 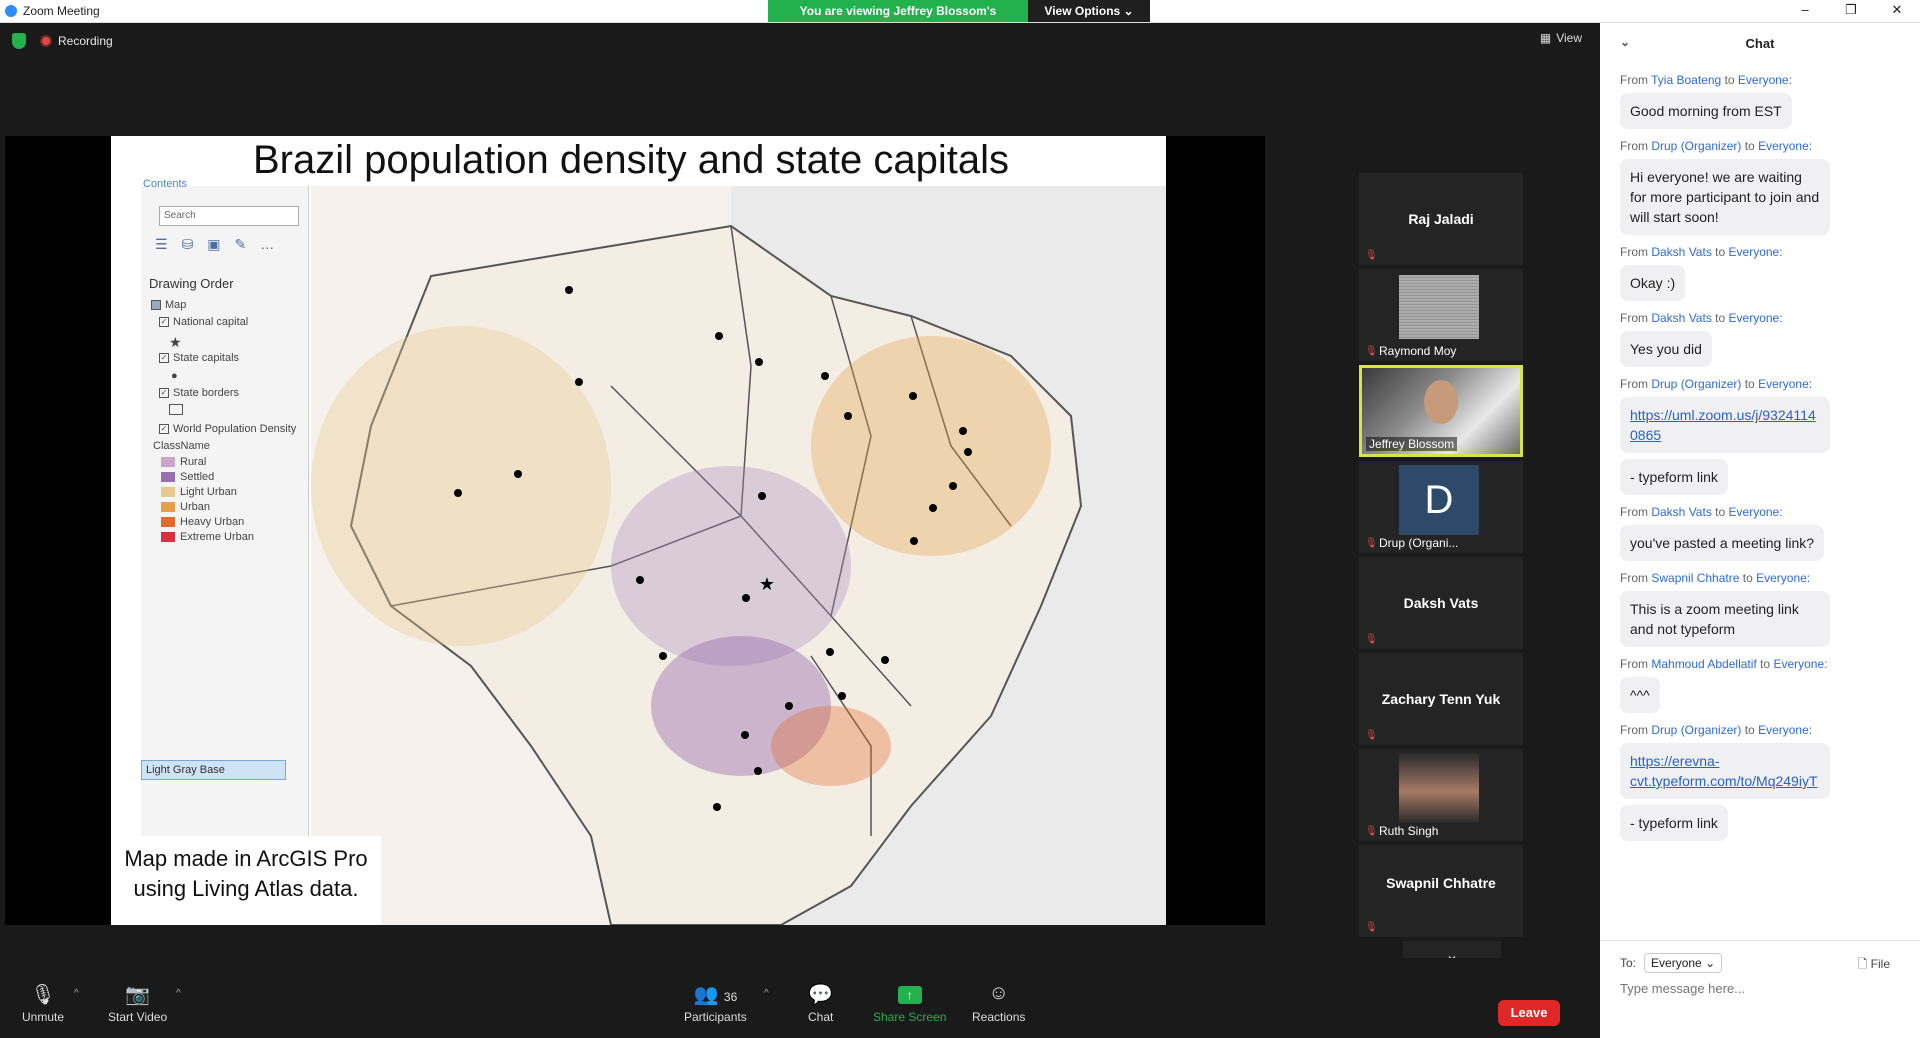 I want to click on map-layer-label: Map, so click(x=176, y=305).